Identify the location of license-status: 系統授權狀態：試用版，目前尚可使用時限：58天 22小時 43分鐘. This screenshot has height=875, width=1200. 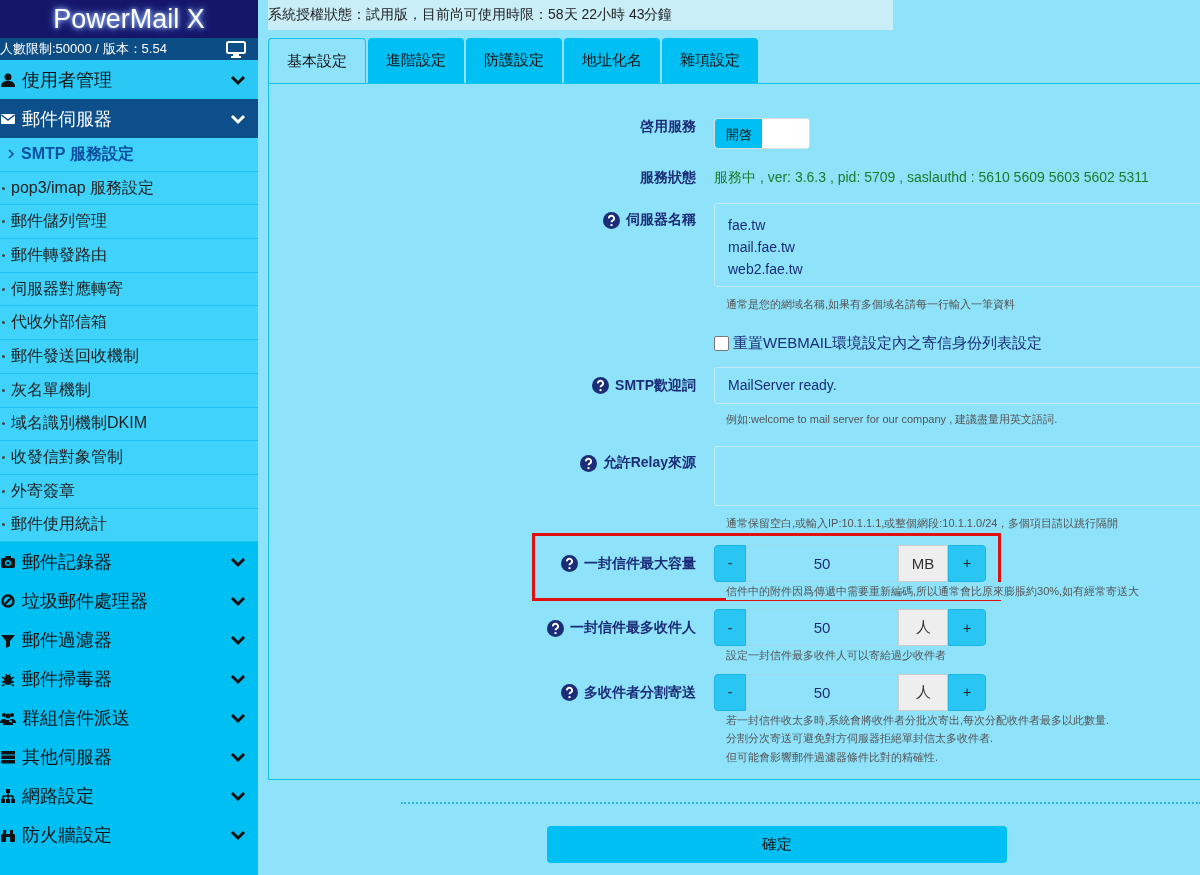
(470, 15).